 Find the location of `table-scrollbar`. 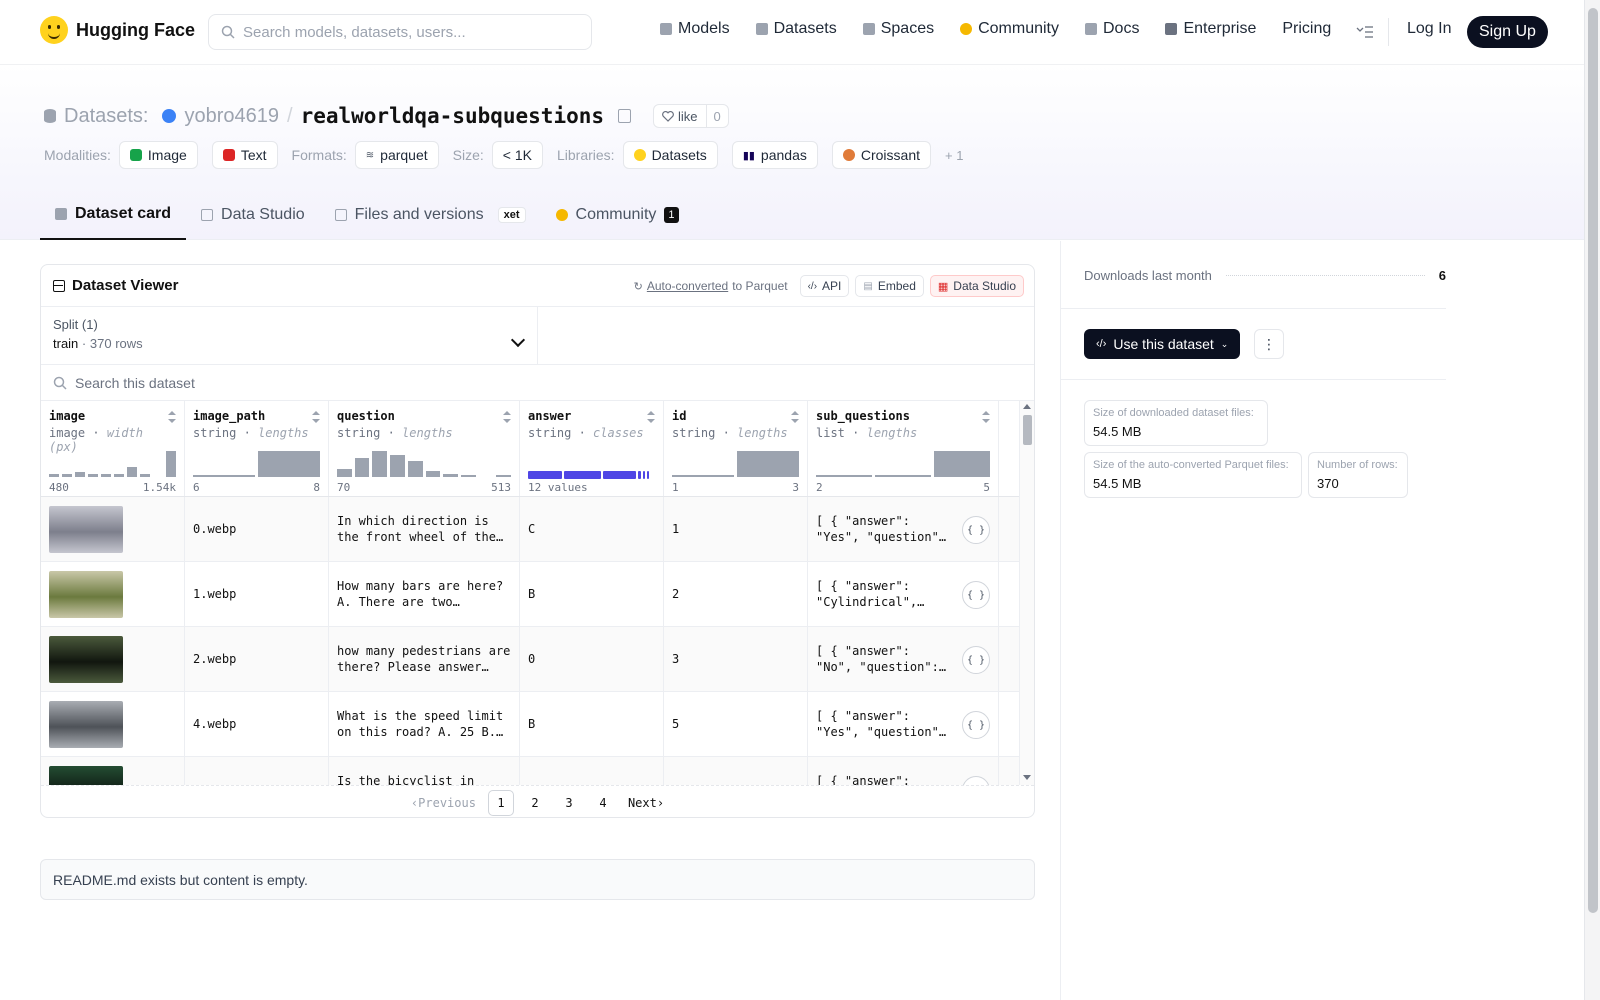

table-scrollbar is located at coordinates (1026, 593).